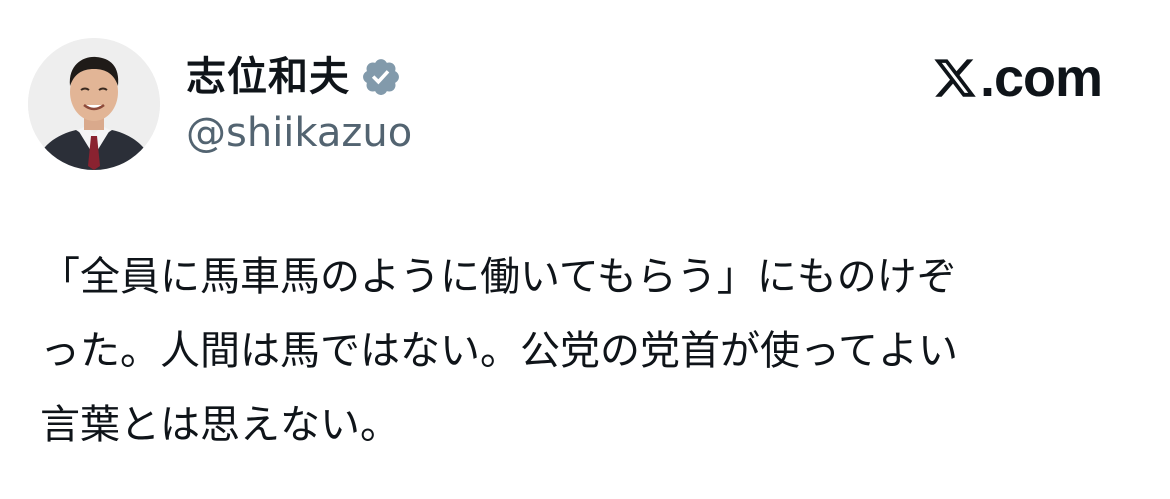 Image resolution: width=1170 pixels, height=499 pixels. I want to click on author-name-row: 志位和夫, so click(294, 77).